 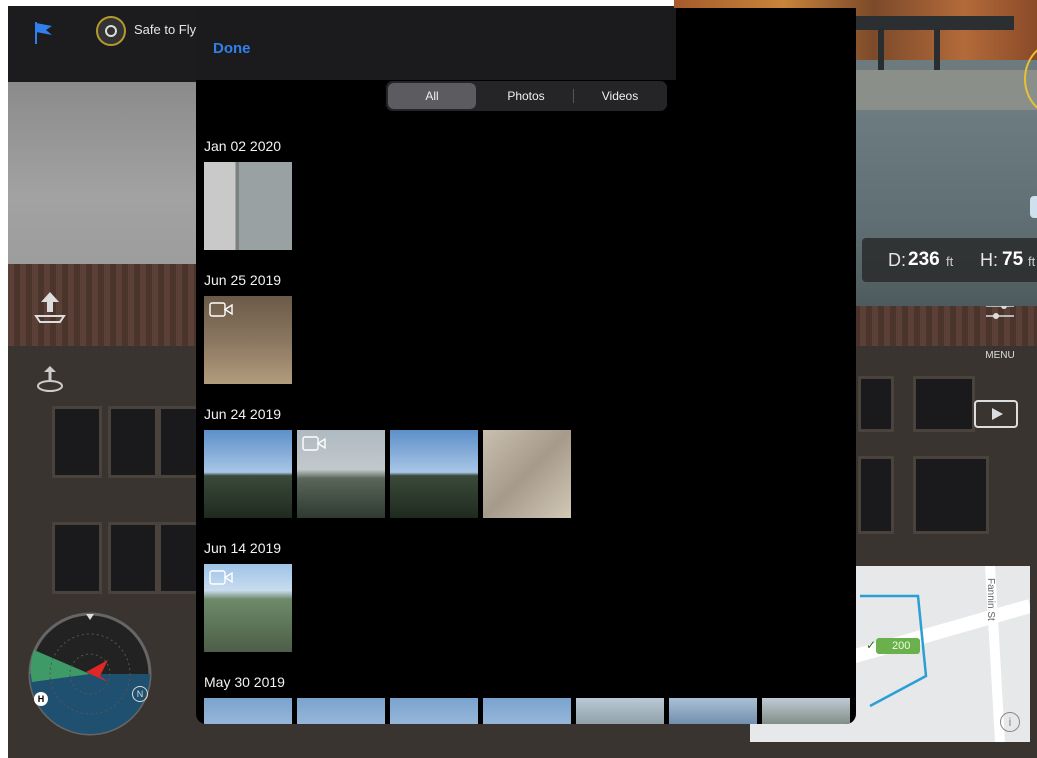 I want to click on info-icon: i, so click(x=1010, y=722).